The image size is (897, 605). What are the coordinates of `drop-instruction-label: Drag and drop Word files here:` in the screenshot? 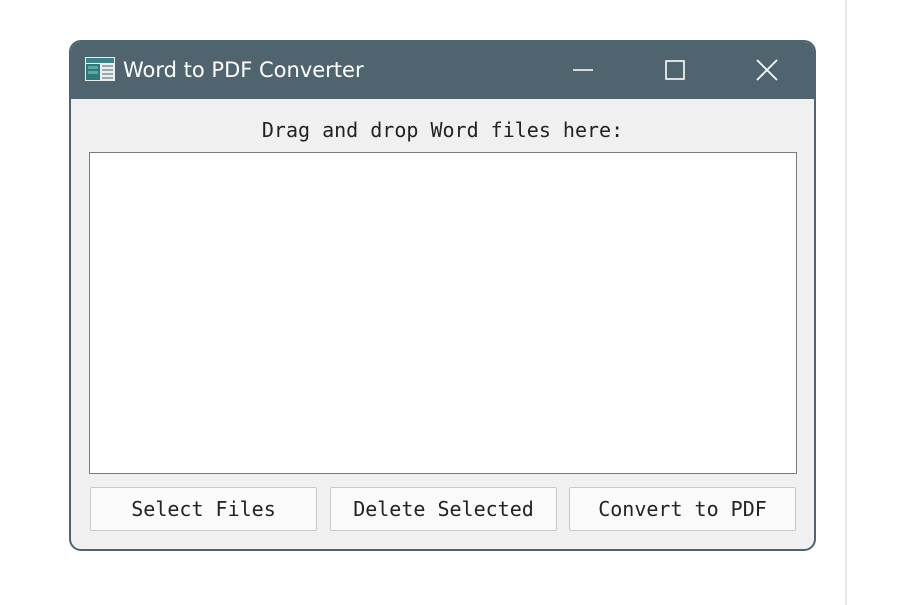 It's located at (442, 130).